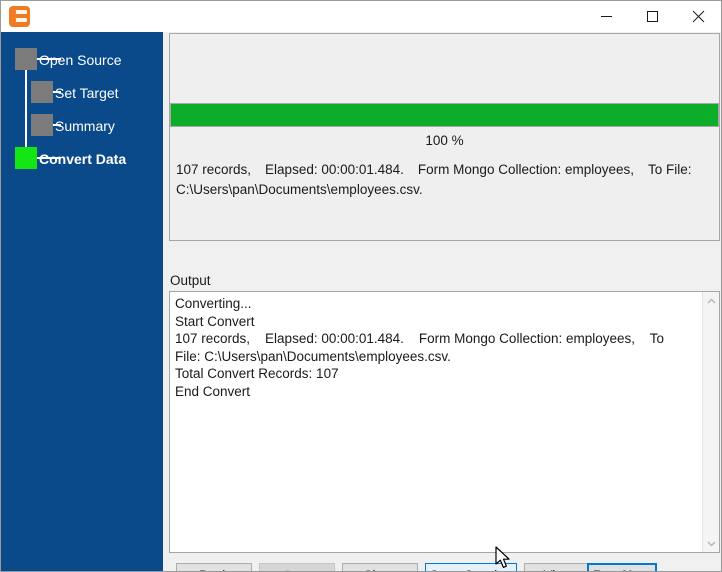 Image resolution: width=722 pixels, height=572 pixels. I want to click on sidebar-step-label: Convert Data, so click(83, 159).